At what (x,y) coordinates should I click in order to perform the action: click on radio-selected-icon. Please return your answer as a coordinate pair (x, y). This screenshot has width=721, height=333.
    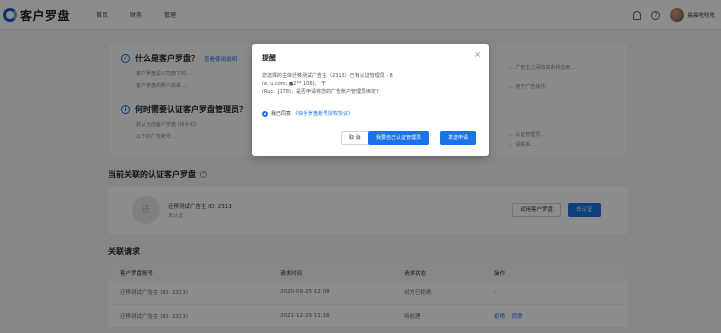
    Looking at the image, I should click on (265, 113).